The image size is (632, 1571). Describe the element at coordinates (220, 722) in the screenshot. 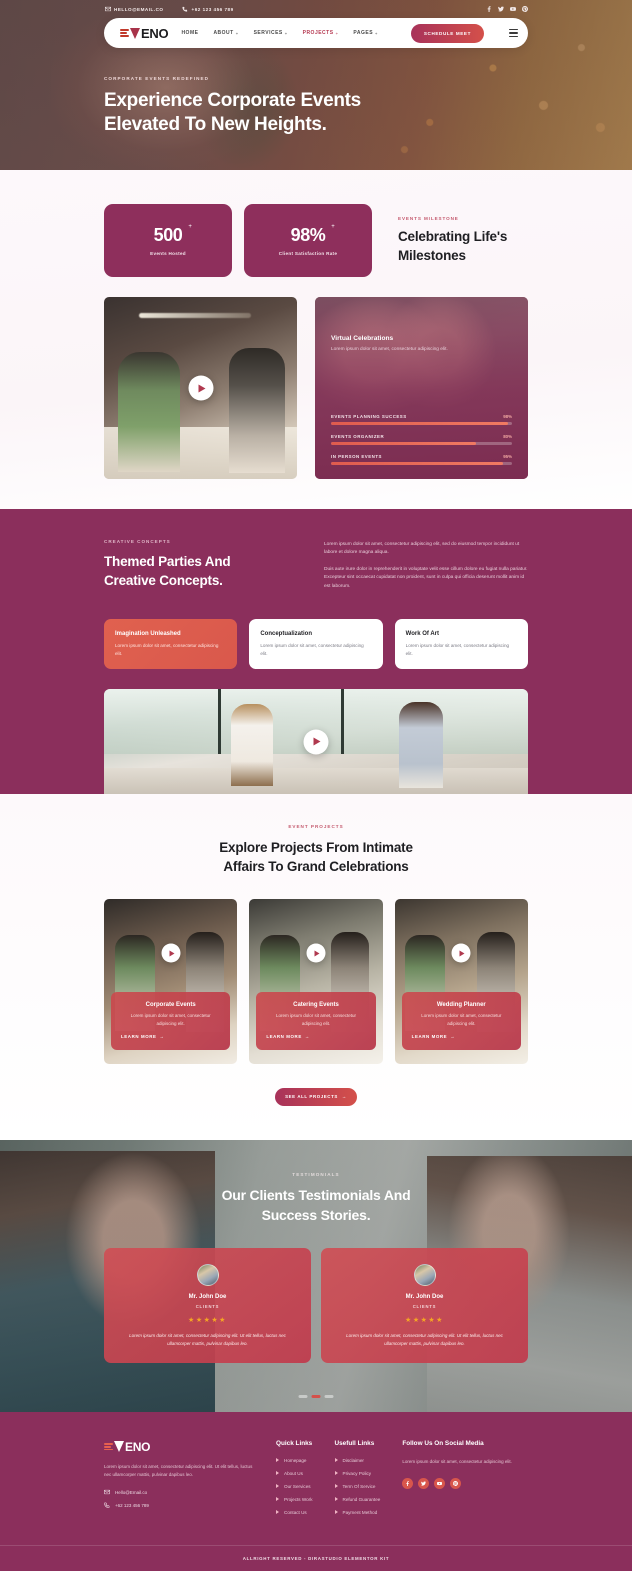

I see `window-mullion-decor` at that location.